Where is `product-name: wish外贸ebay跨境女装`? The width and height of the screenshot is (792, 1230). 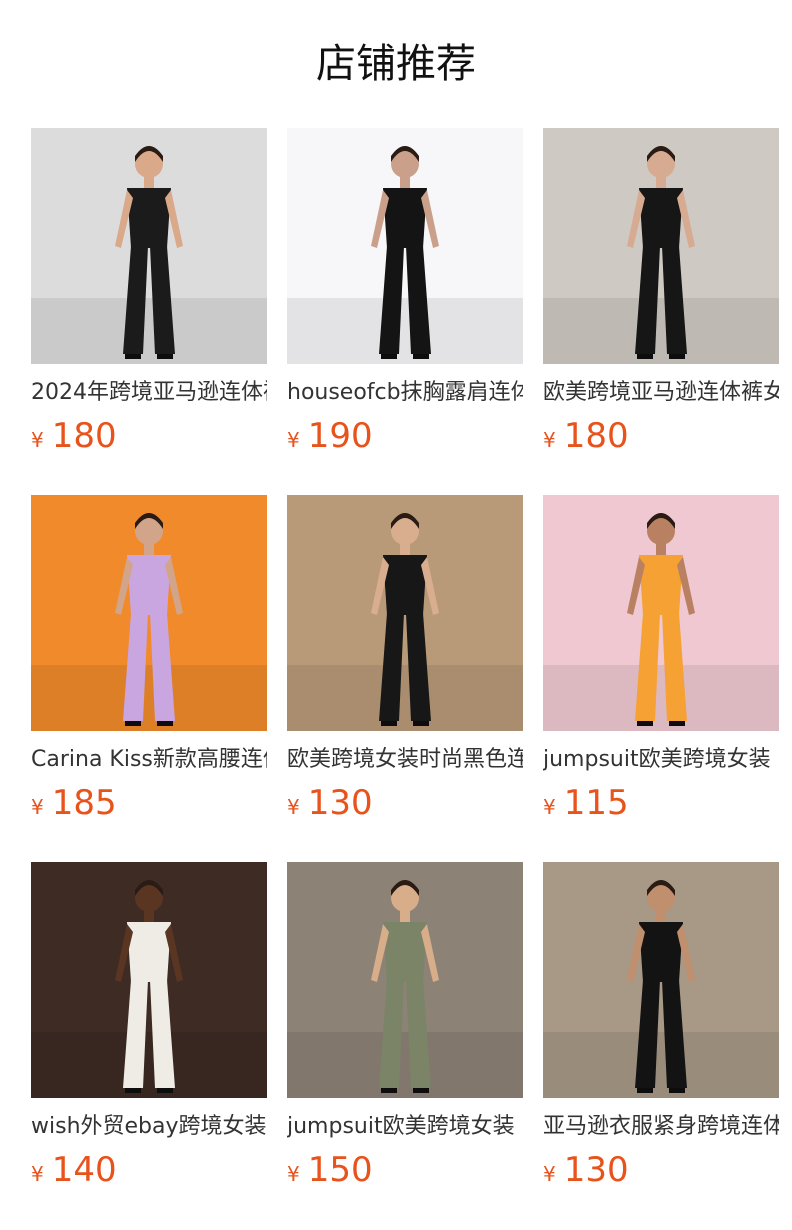 product-name: wish外贸ebay跨境女装 is located at coordinates (149, 1127).